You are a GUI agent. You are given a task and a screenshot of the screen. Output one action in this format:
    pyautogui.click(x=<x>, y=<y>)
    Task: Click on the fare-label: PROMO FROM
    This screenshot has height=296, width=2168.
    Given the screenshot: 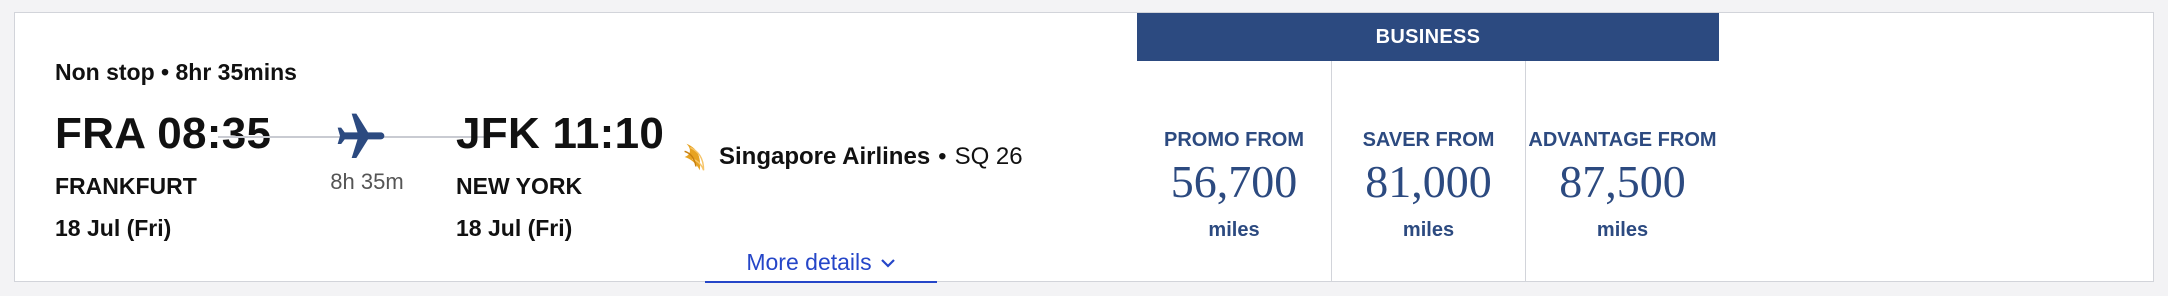 What is the action you would take?
    pyautogui.click(x=1234, y=140)
    